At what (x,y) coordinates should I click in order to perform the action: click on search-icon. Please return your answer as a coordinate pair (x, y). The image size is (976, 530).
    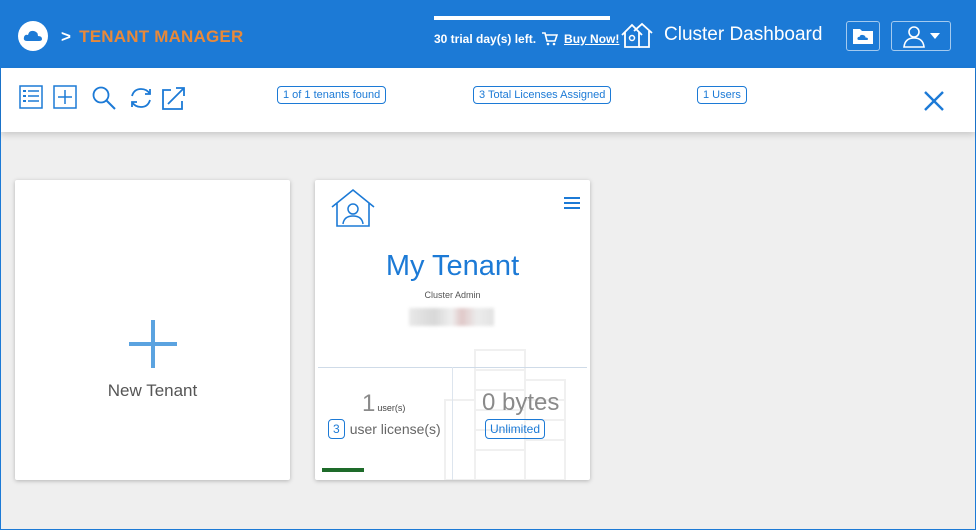
    Looking at the image, I should click on (104, 98).